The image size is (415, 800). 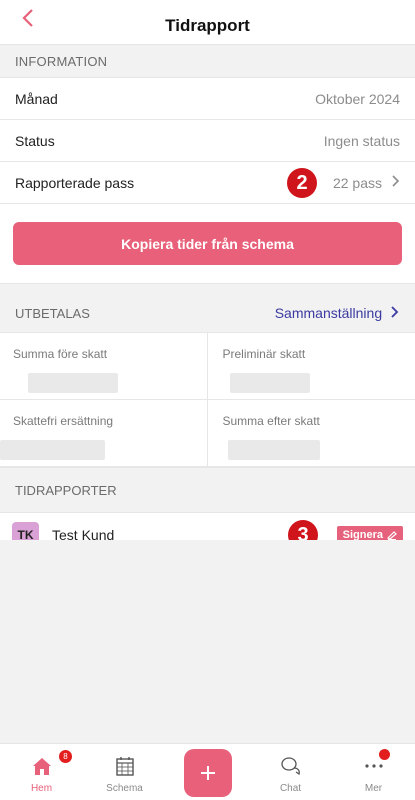 I want to click on tab-schema: Schema, so click(x=124, y=772).